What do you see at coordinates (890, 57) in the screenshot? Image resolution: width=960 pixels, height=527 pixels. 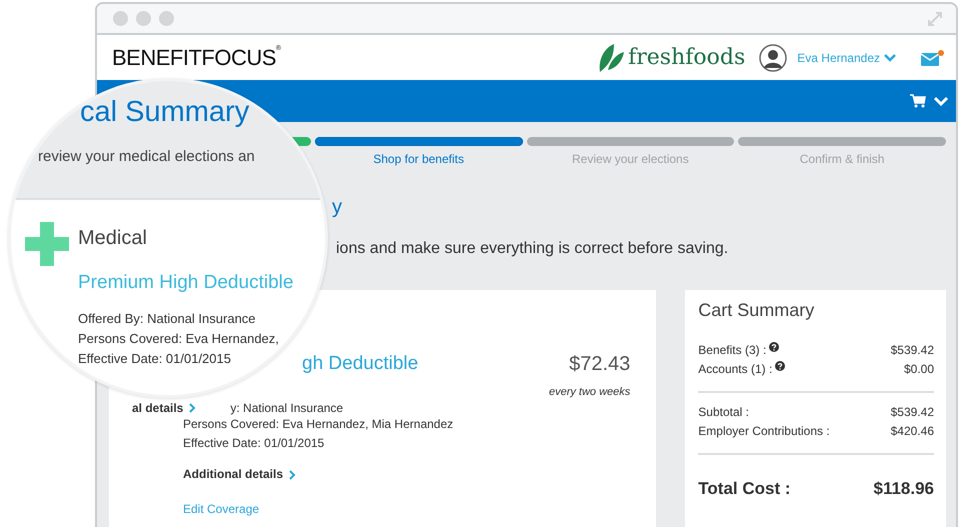 I see `chevron-down-icon` at bounding box center [890, 57].